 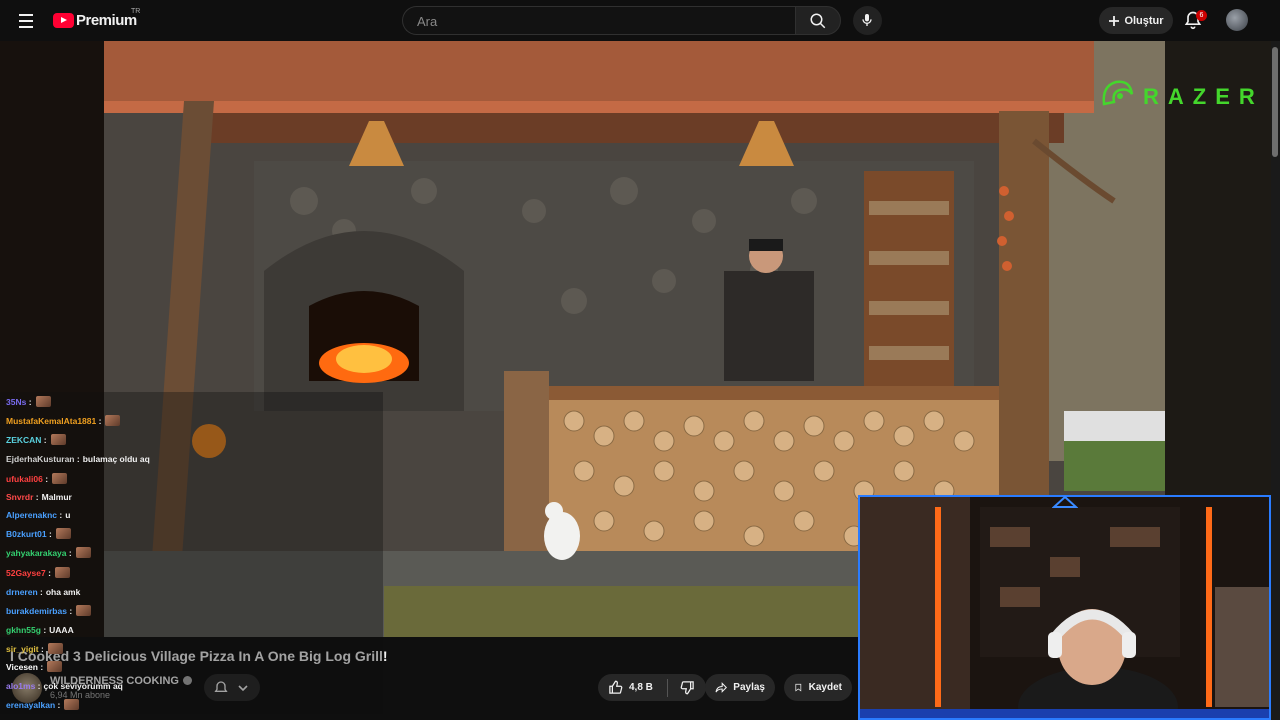 What do you see at coordinates (20, 497) in the screenshot?
I see `chat-username: Snvrdr` at bounding box center [20, 497].